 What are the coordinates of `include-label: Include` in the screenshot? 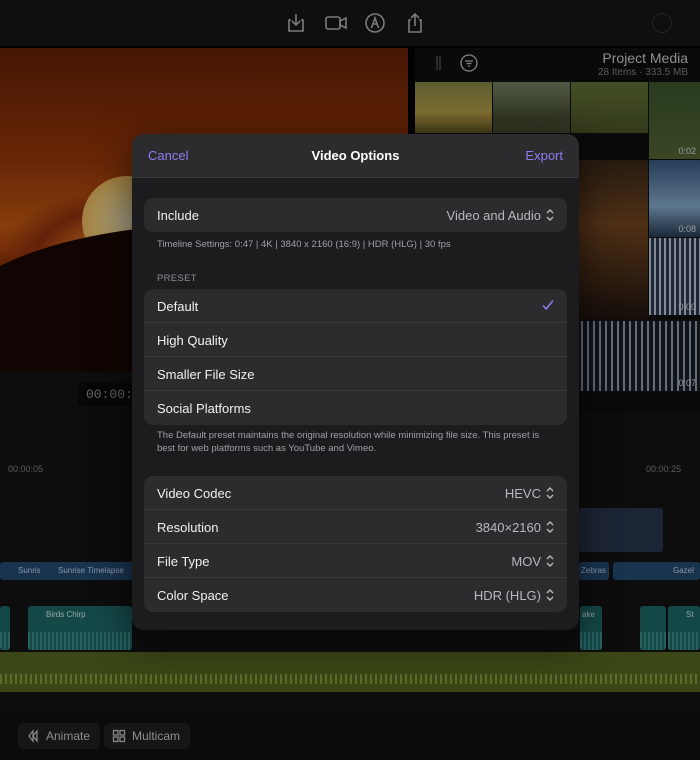 It's located at (178, 215).